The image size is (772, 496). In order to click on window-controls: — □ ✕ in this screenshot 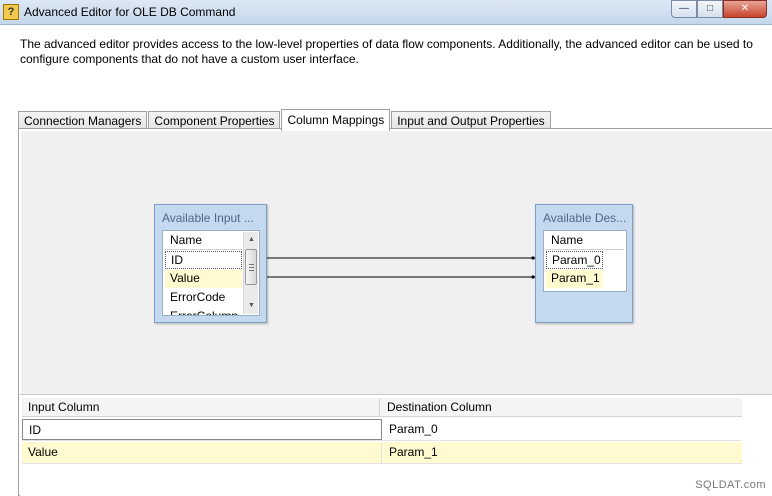, I will do `click(719, 9)`.